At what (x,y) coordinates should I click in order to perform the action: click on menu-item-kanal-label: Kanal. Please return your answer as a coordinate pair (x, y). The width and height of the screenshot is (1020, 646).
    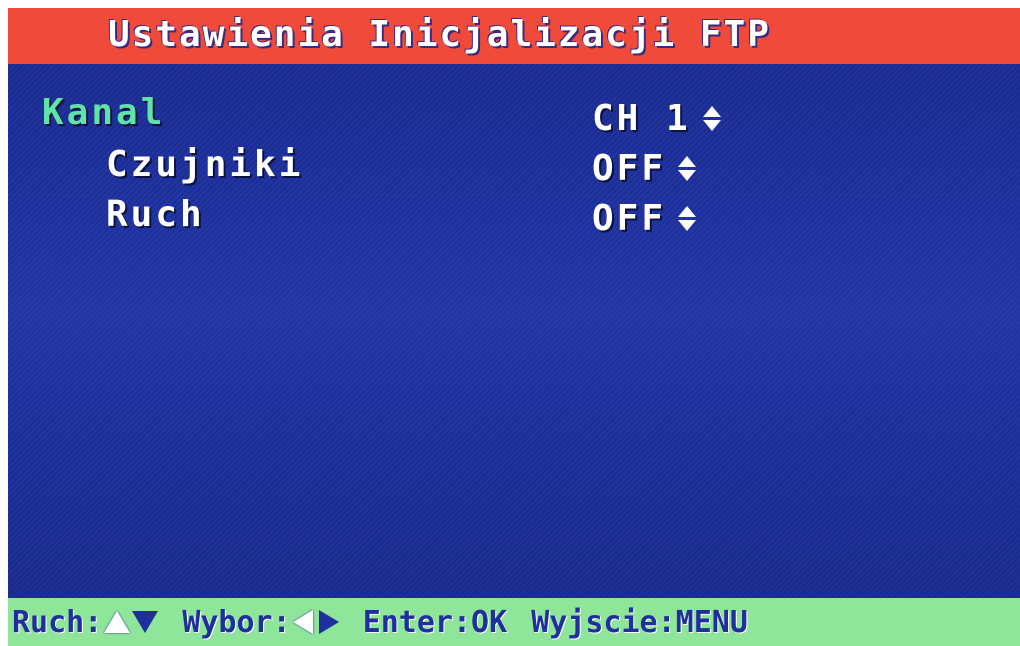
    Looking at the image, I should click on (103, 112).